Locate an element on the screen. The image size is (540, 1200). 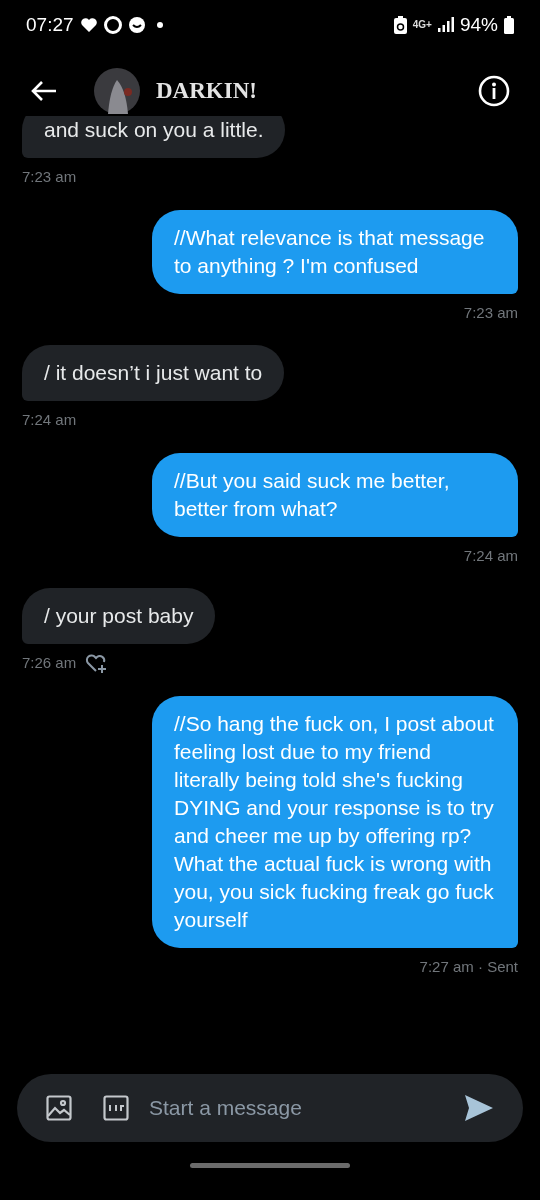
message-field: Start a message is located at coordinates (270, 1108).